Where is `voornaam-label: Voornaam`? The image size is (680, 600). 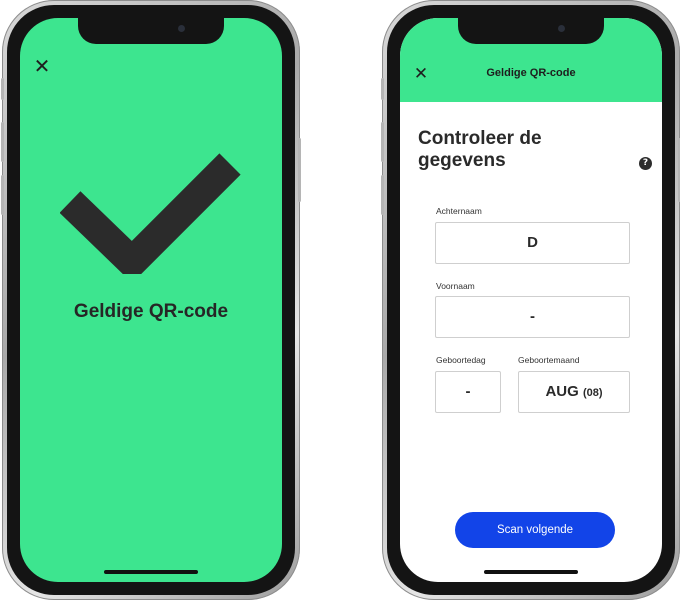
voornaam-label: Voornaam is located at coordinates (455, 286).